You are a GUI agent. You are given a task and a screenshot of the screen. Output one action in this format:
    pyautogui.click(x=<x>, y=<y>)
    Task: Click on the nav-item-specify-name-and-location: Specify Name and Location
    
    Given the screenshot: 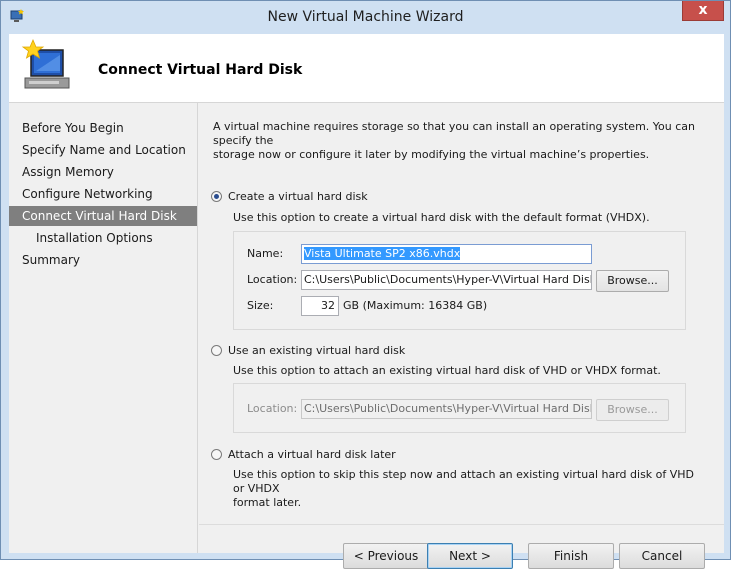 What is the action you would take?
    pyautogui.click(x=103, y=150)
    